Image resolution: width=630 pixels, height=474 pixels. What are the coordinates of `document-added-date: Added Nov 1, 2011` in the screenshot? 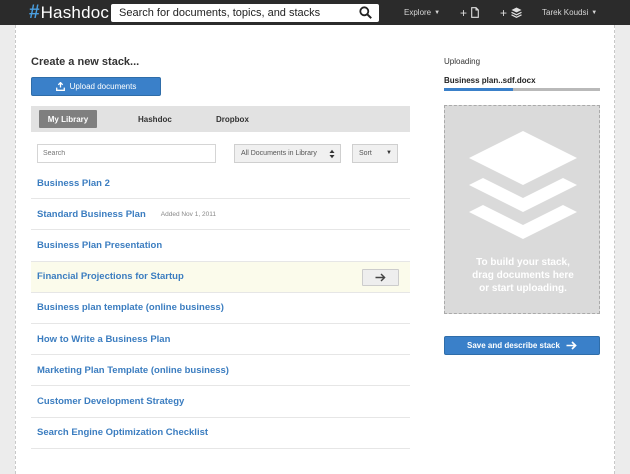 It's located at (188, 214).